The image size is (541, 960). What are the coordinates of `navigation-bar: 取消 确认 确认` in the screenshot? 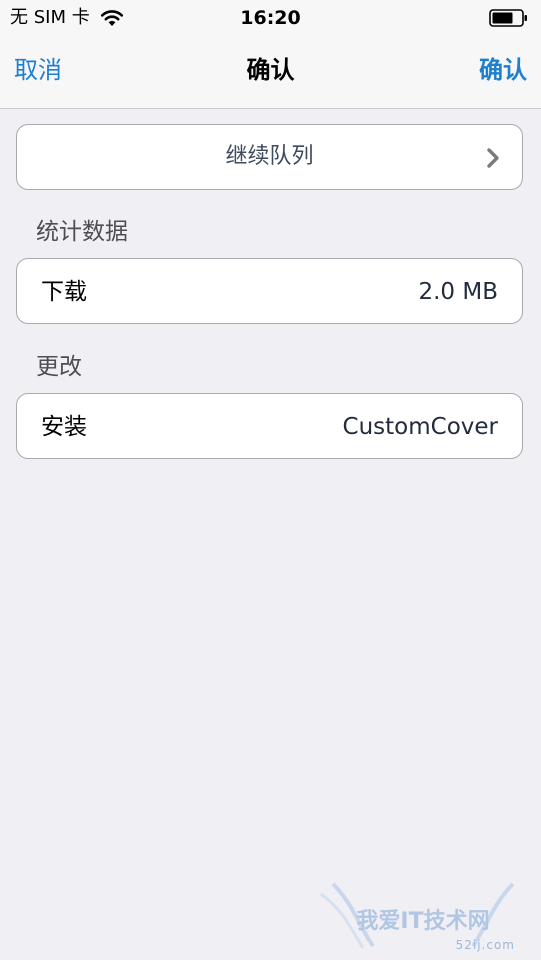 It's located at (270, 72).